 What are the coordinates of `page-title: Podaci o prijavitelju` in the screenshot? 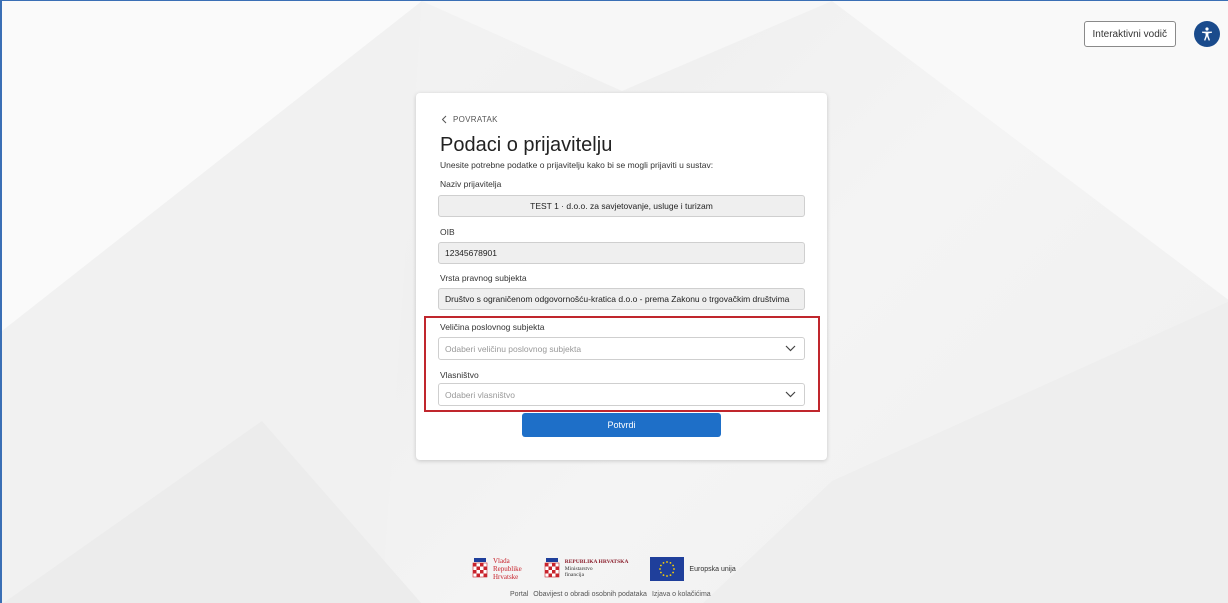 It's located at (526, 145).